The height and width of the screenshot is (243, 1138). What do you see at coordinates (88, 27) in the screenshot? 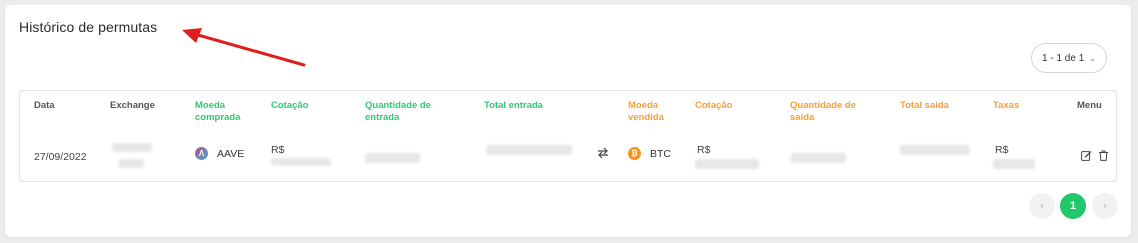
I see `page-title: Histórico de permutas` at bounding box center [88, 27].